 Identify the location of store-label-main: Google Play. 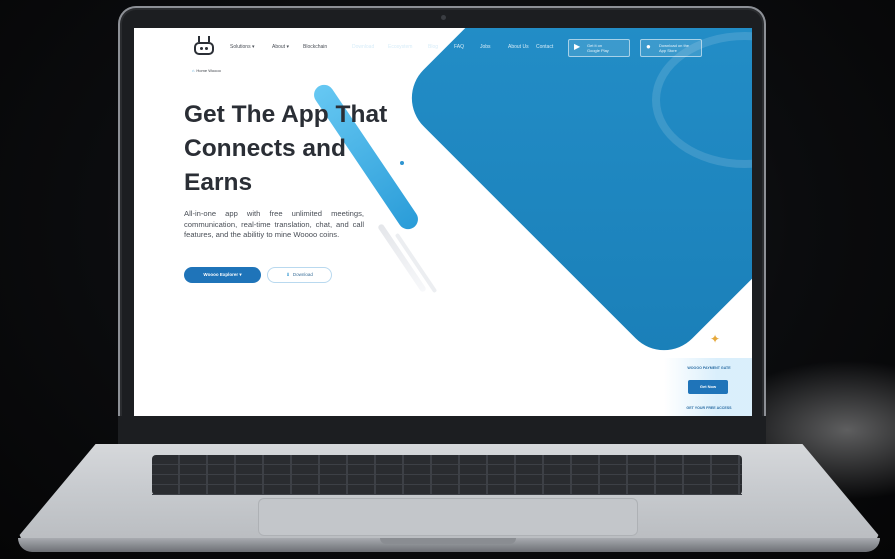
(598, 50).